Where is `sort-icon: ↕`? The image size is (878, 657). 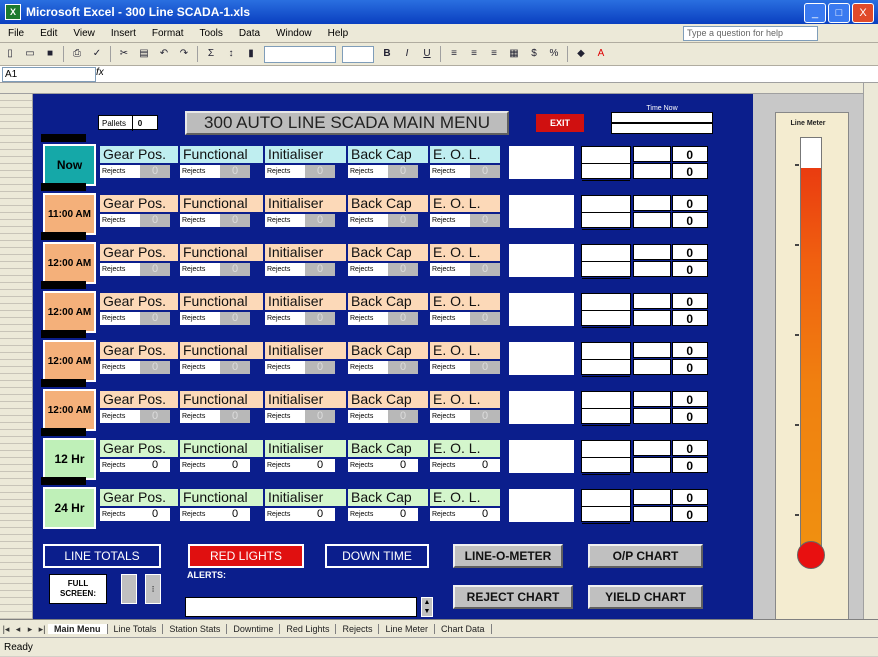
sort-icon: ↕ is located at coordinates (231, 54).